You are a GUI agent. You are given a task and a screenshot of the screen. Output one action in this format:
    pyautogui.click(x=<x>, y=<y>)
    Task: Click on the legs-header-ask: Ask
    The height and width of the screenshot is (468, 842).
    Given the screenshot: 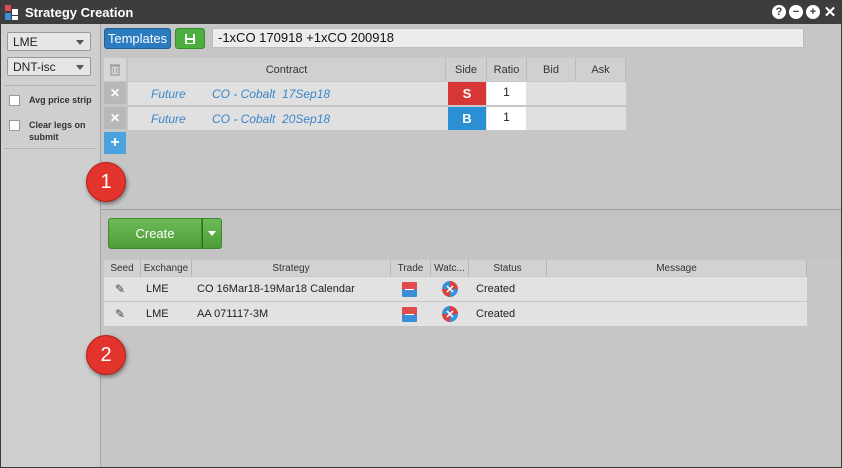 What is the action you would take?
    pyautogui.click(x=601, y=69)
    